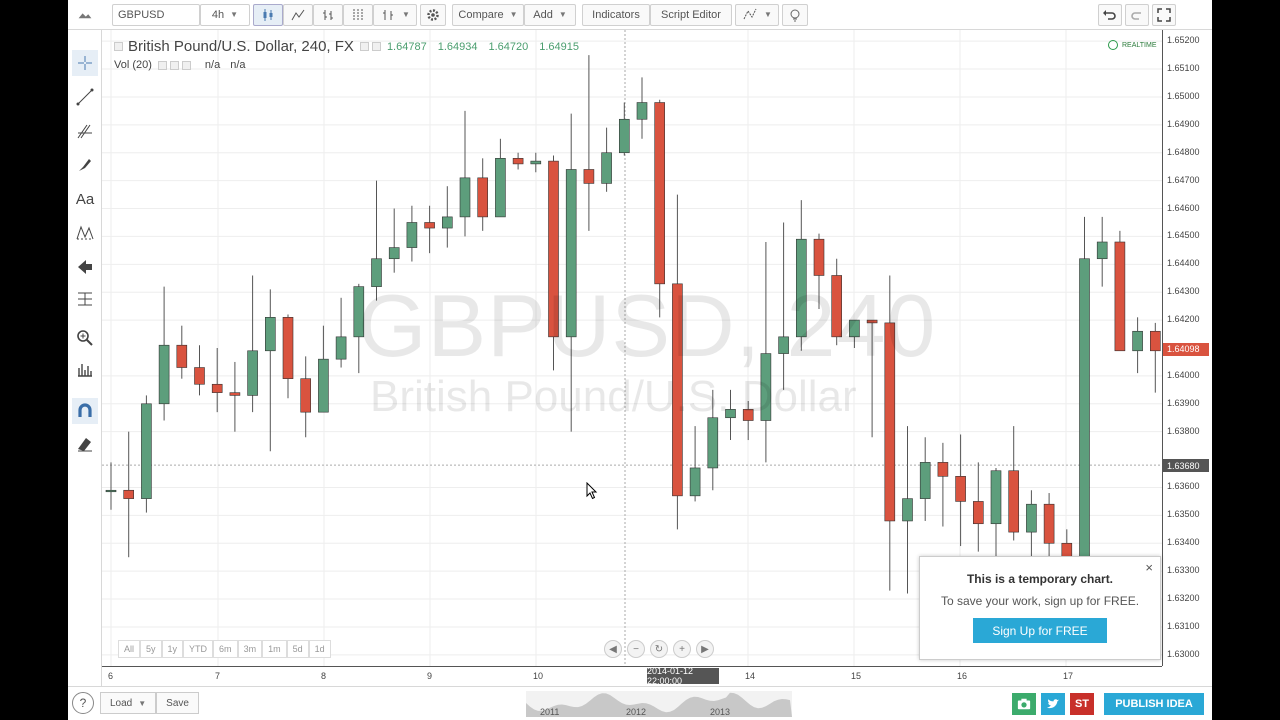 The width and height of the screenshot is (1280, 720). I want to click on crosshair-price-label: 1.63680, so click(1186, 466).